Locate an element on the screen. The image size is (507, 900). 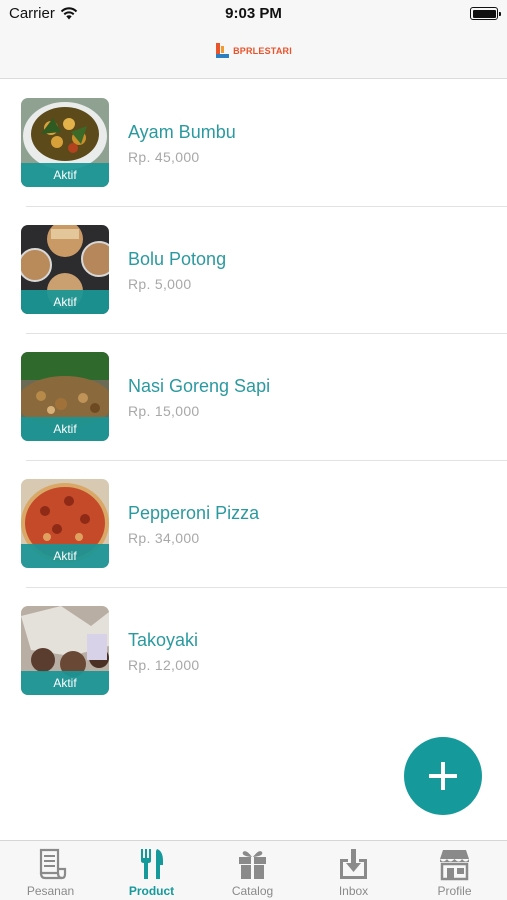
tab-catalog: Catalog is located at coordinates (252, 870).